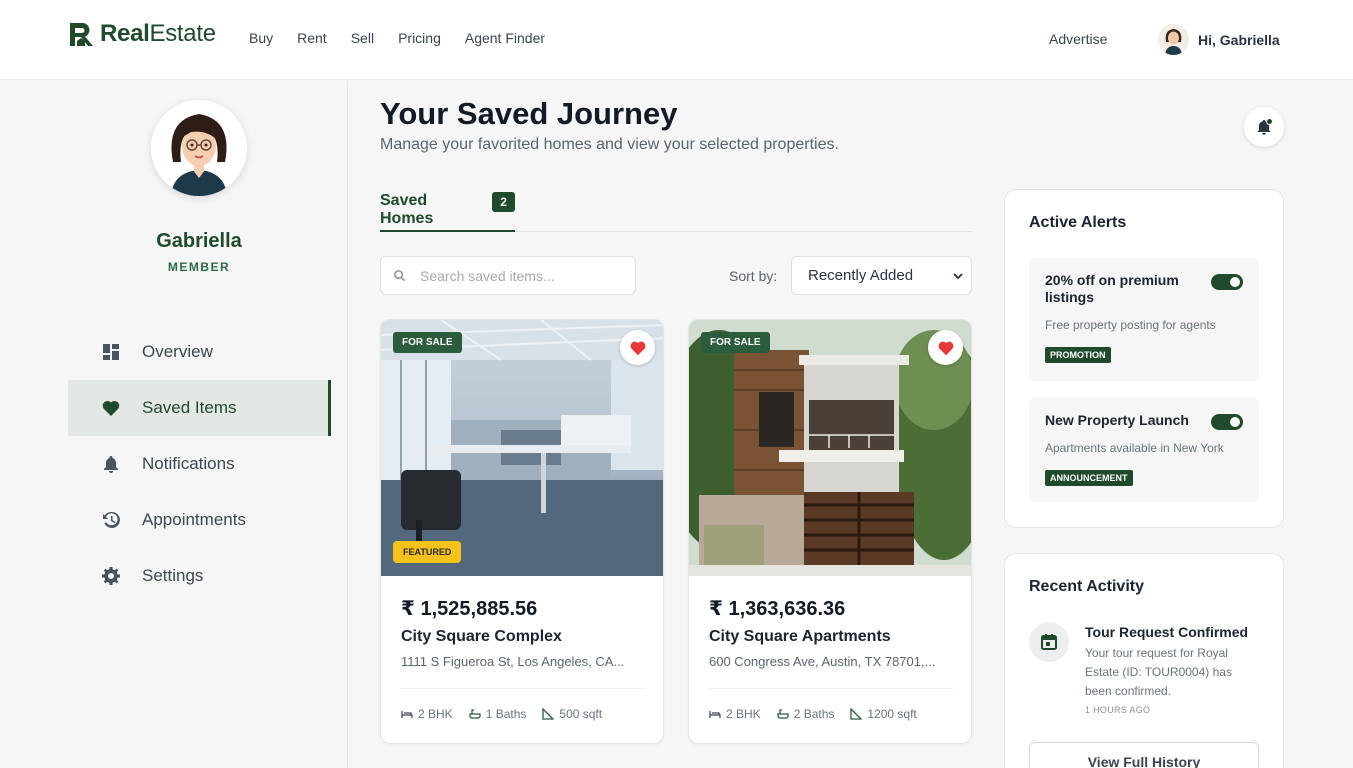 The width and height of the screenshot is (1353, 768). What do you see at coordinates (111, 352) in the screenshot?
I see `dashboard-icon` at bounding box center [111, 352].